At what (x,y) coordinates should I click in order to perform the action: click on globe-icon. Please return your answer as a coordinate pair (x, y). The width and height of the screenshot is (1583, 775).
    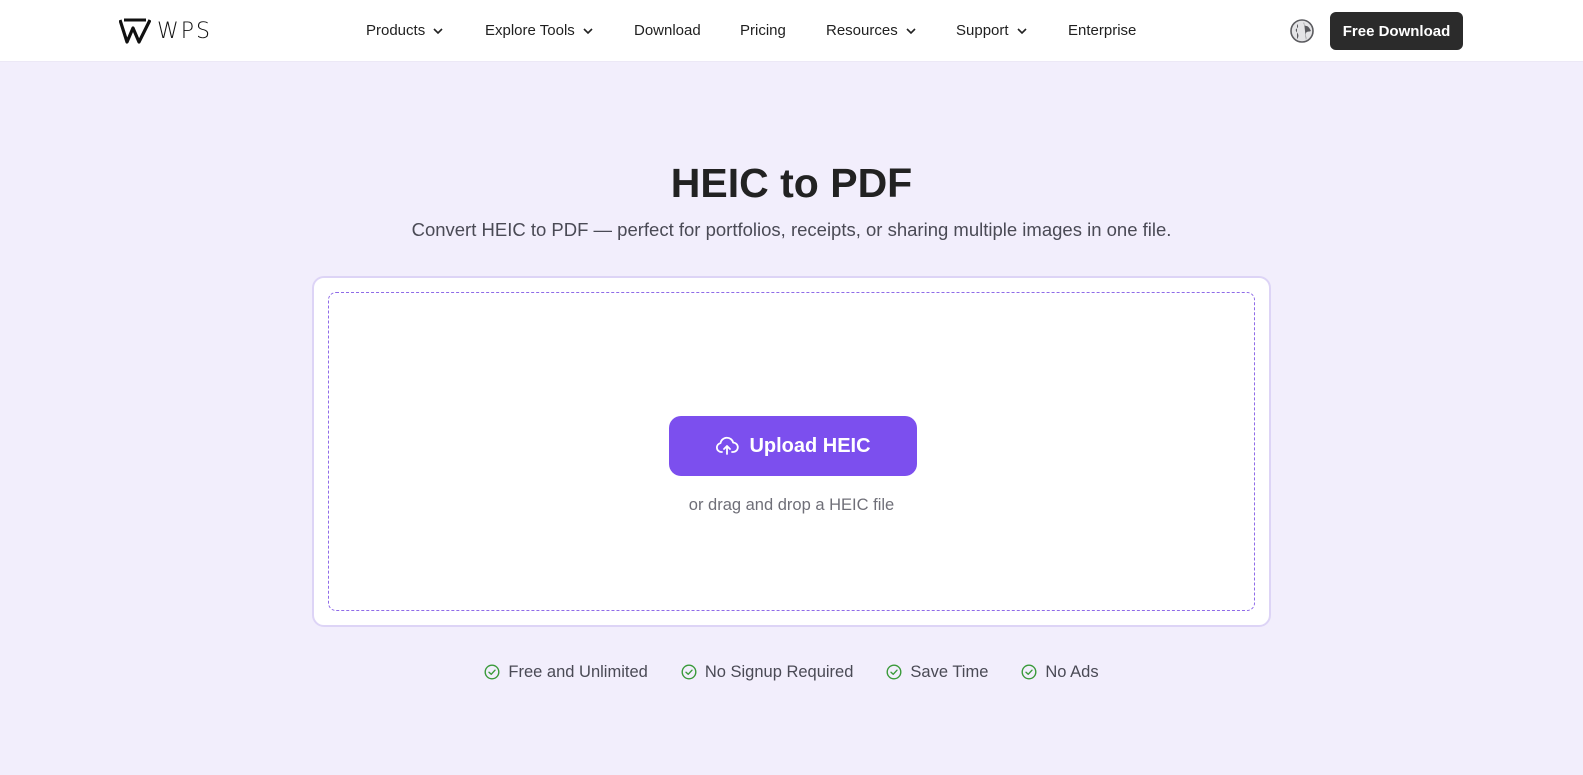
    Looking at the image, I should click on (1302, 31).